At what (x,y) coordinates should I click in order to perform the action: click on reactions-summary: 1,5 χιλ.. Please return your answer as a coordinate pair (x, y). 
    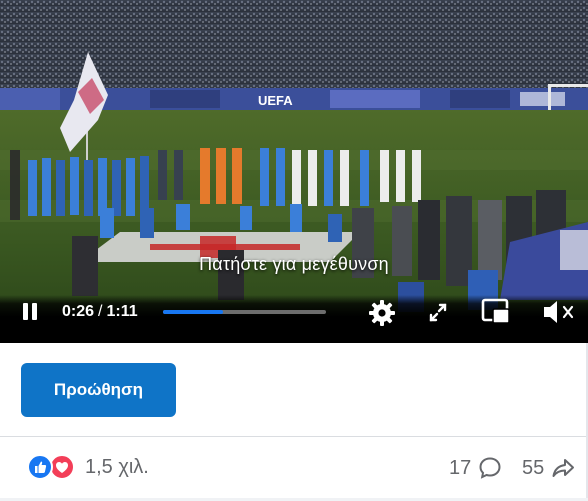
    Looking at the image, I should click on (88, 467).